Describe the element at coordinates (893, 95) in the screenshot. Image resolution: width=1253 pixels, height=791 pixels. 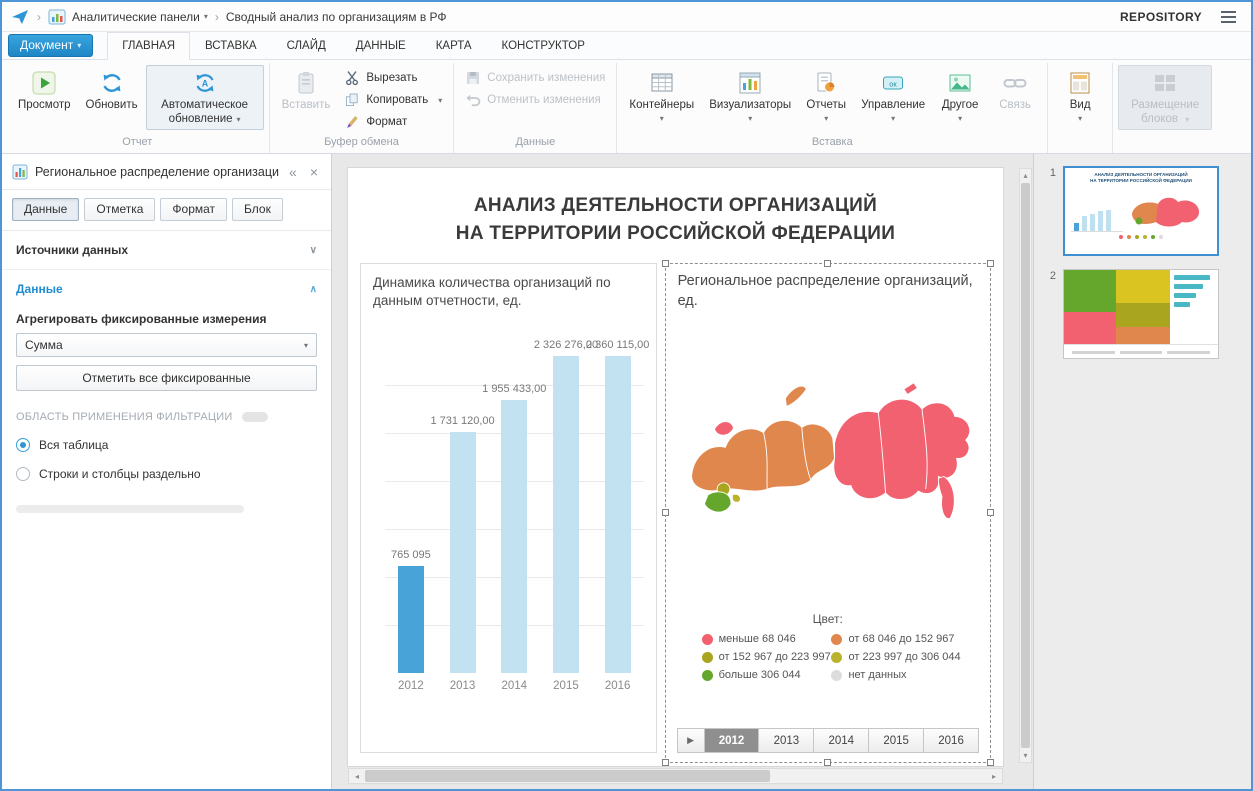
I see `management-button: ок Управление ▾` at that location.